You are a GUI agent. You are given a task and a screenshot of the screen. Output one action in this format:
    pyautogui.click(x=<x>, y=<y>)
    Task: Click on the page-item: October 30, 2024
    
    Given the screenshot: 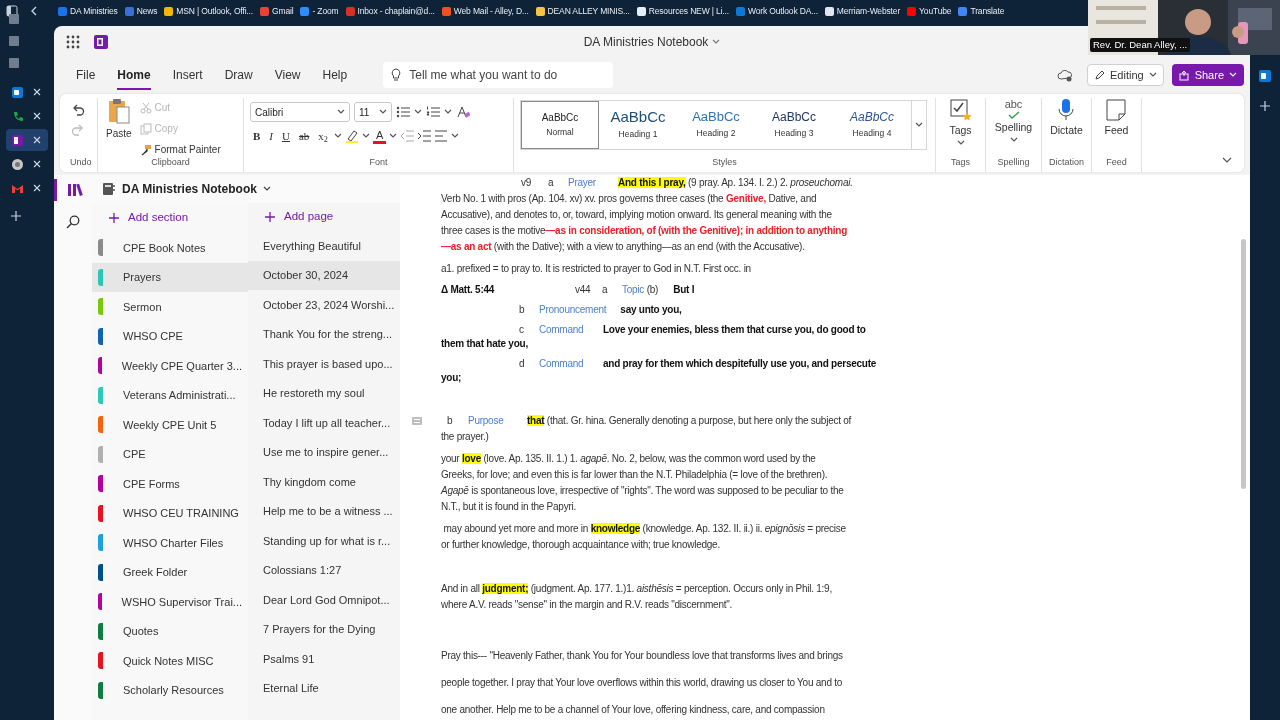 What is the action you would take?
    pyautogui.click(x=324, y=275)
    